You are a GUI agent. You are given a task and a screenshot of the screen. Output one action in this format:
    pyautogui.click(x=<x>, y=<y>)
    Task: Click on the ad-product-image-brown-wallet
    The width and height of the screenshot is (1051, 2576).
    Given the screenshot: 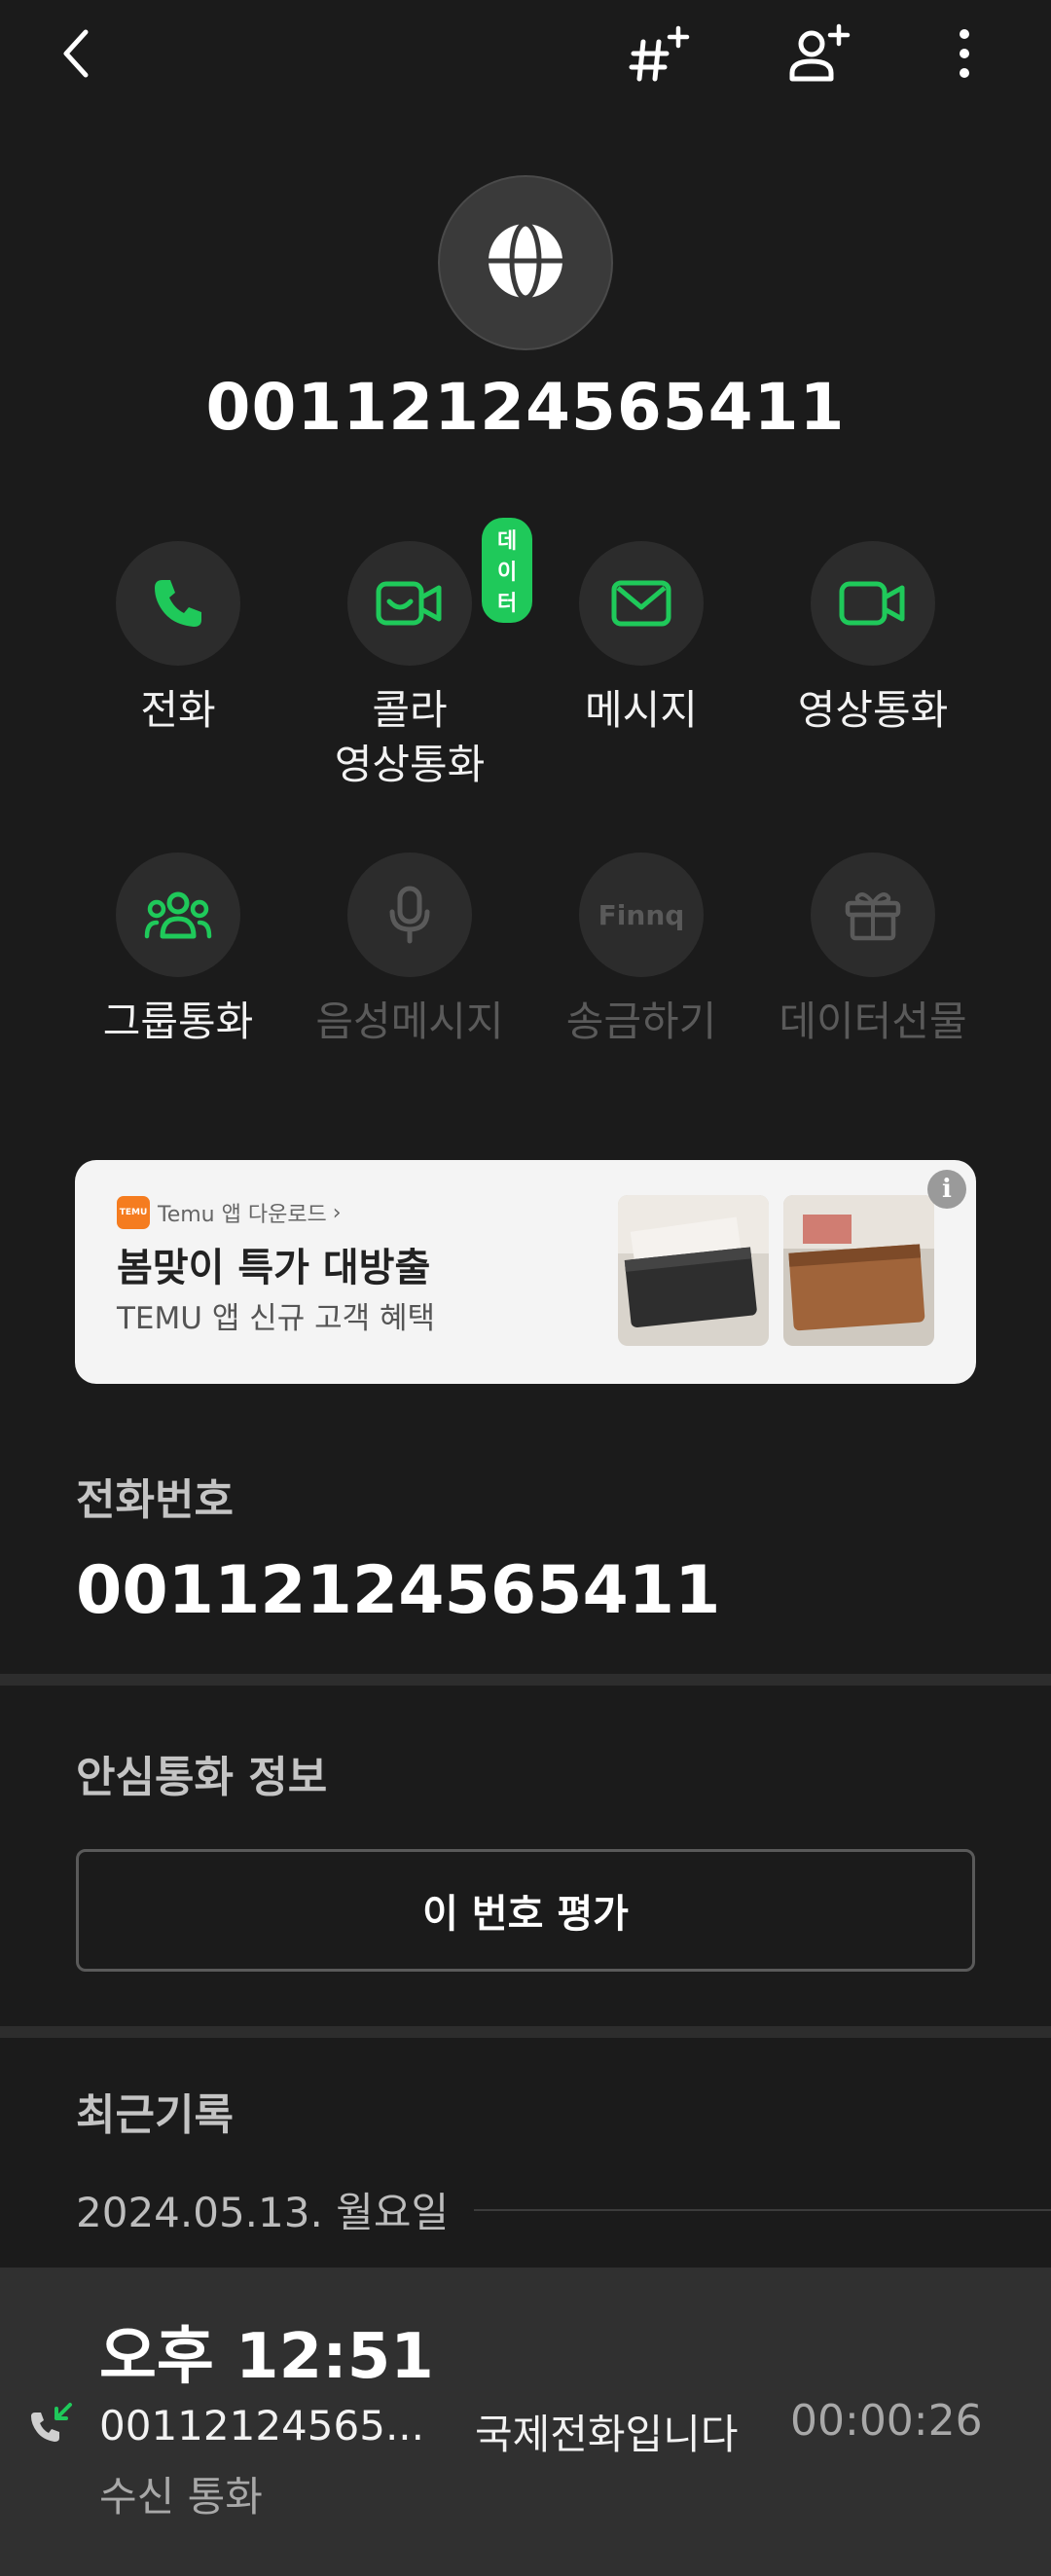 What is the action you would take?
    pyautogui.click(x=858, y=1270)
    